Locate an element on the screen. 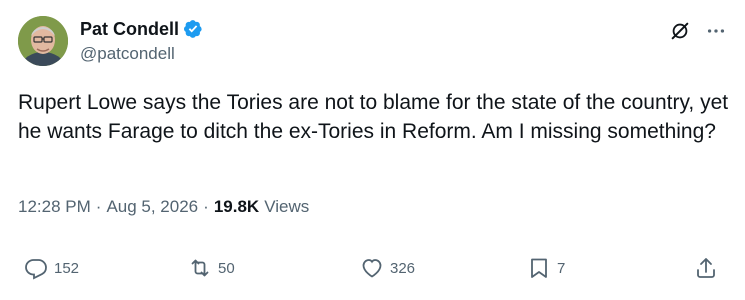 The image size is (745, 300). more-icon is located at coordinates (716, 31).